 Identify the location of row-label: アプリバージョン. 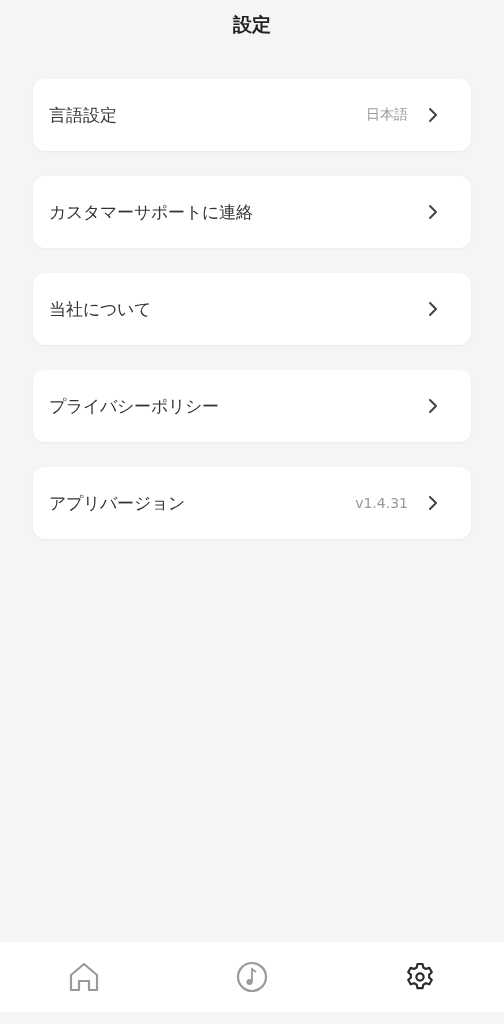
(117, 503).